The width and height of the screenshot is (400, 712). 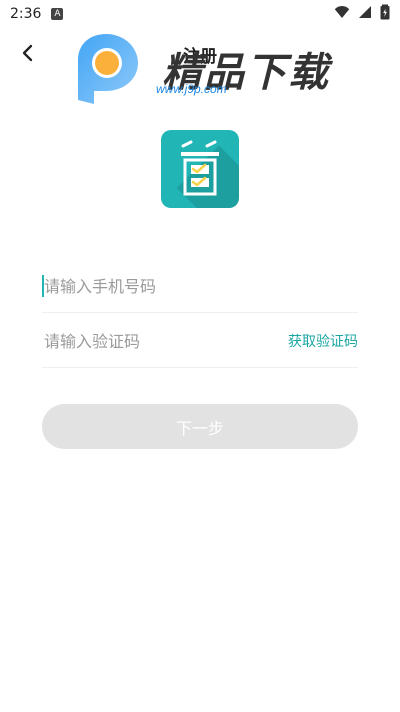 What do you see at coordinates (191, 89) in the screenshot?
I see `watermark-url: www.j9p.com` at bounding box center [191, 89].